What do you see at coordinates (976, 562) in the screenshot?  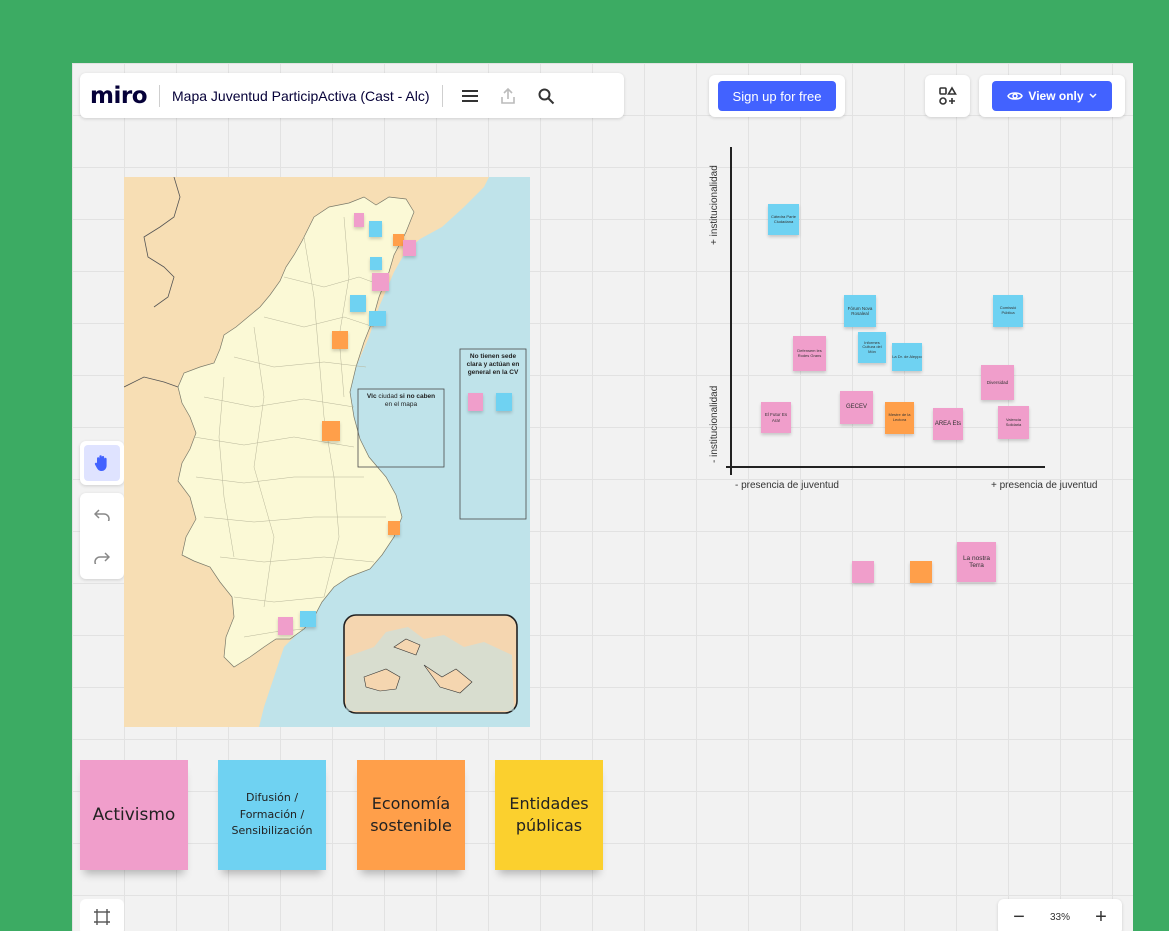 I see `quadrant-note: La nostra Terra` at bounding box center [976, 562].